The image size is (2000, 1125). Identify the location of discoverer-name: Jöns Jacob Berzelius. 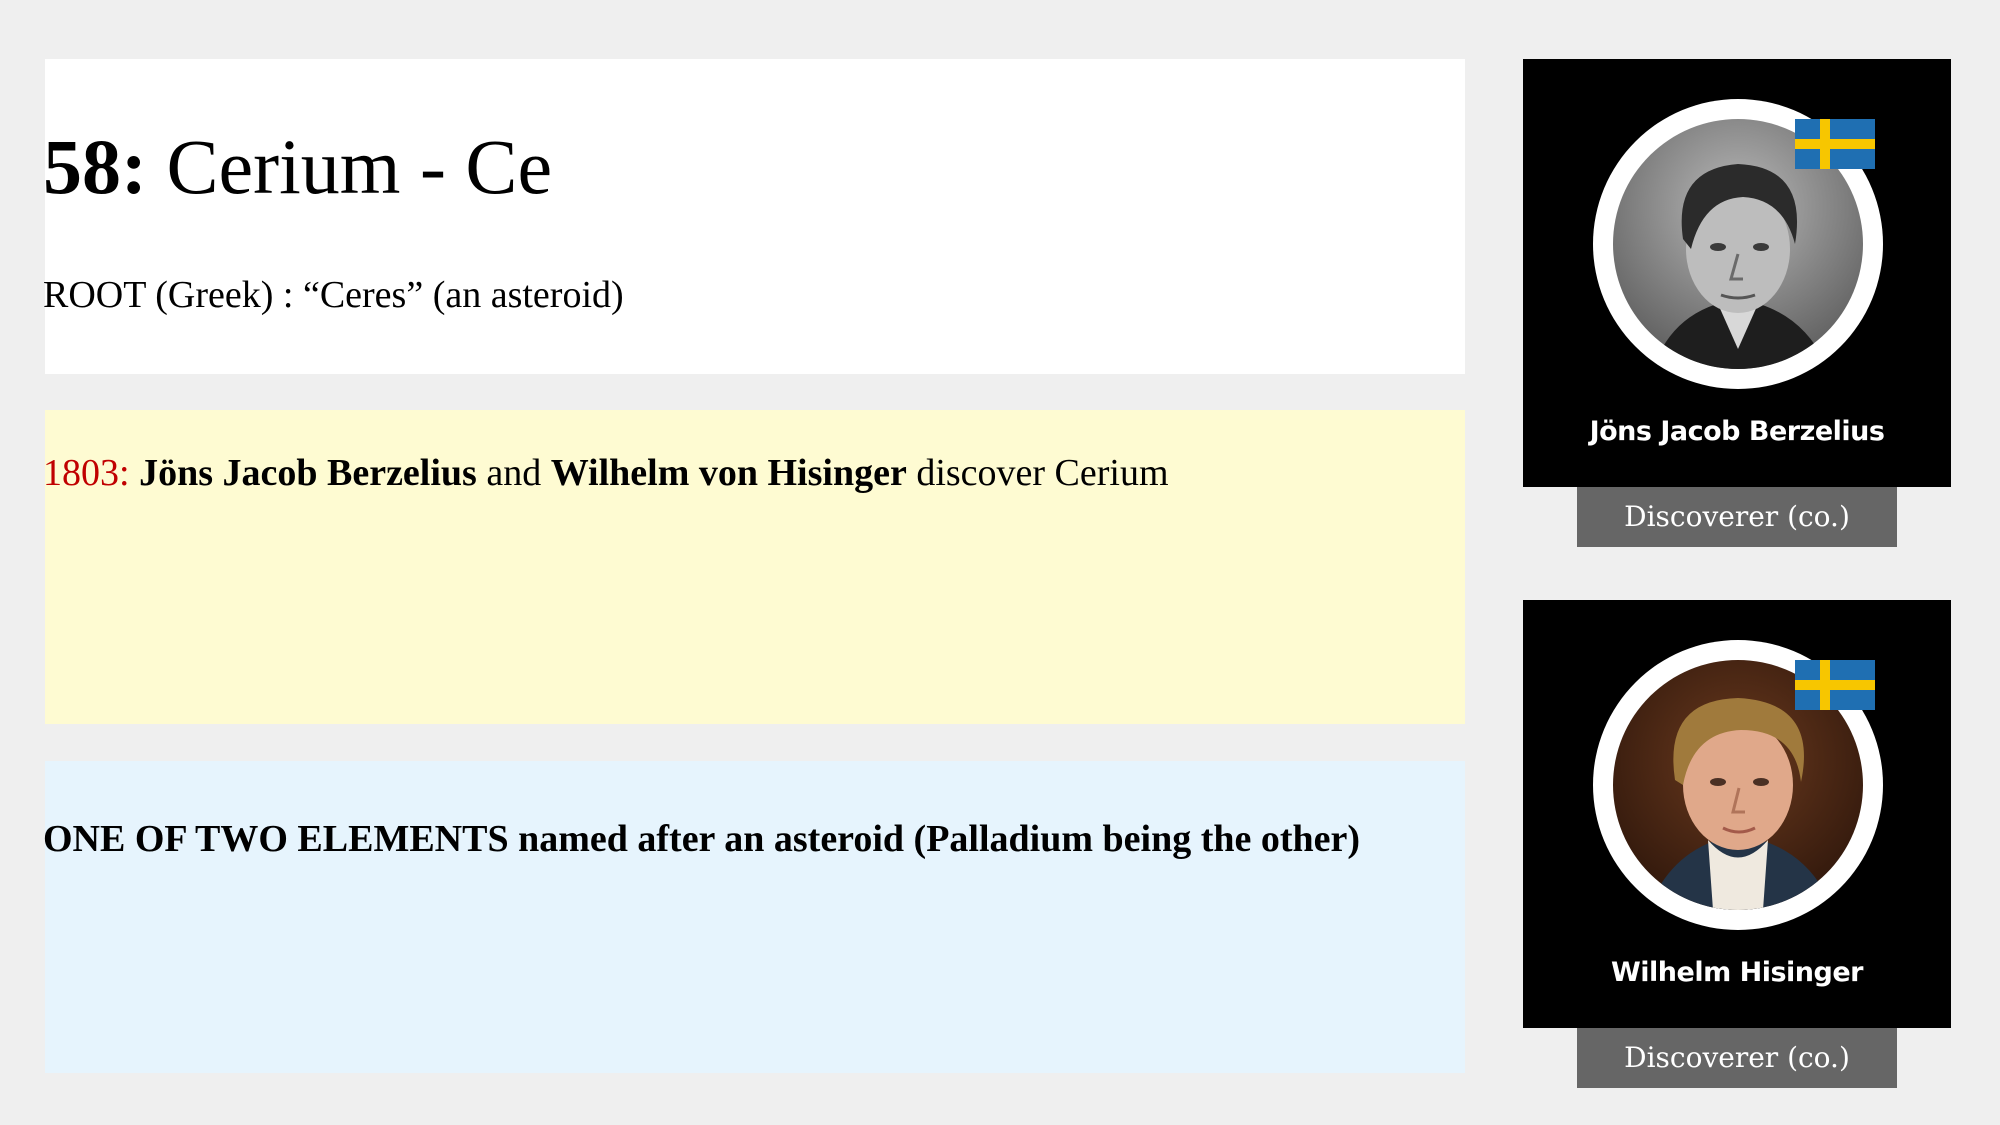
(1737, 431).